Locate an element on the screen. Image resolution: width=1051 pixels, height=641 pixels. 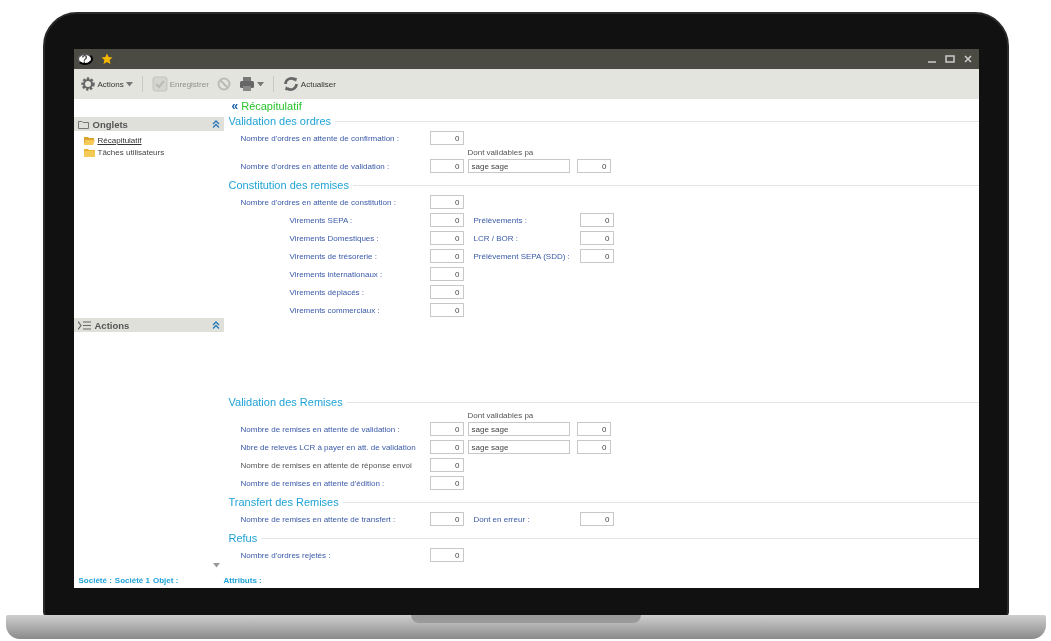
tab-item: Récapitulatif is located at coordinates (153, 140).